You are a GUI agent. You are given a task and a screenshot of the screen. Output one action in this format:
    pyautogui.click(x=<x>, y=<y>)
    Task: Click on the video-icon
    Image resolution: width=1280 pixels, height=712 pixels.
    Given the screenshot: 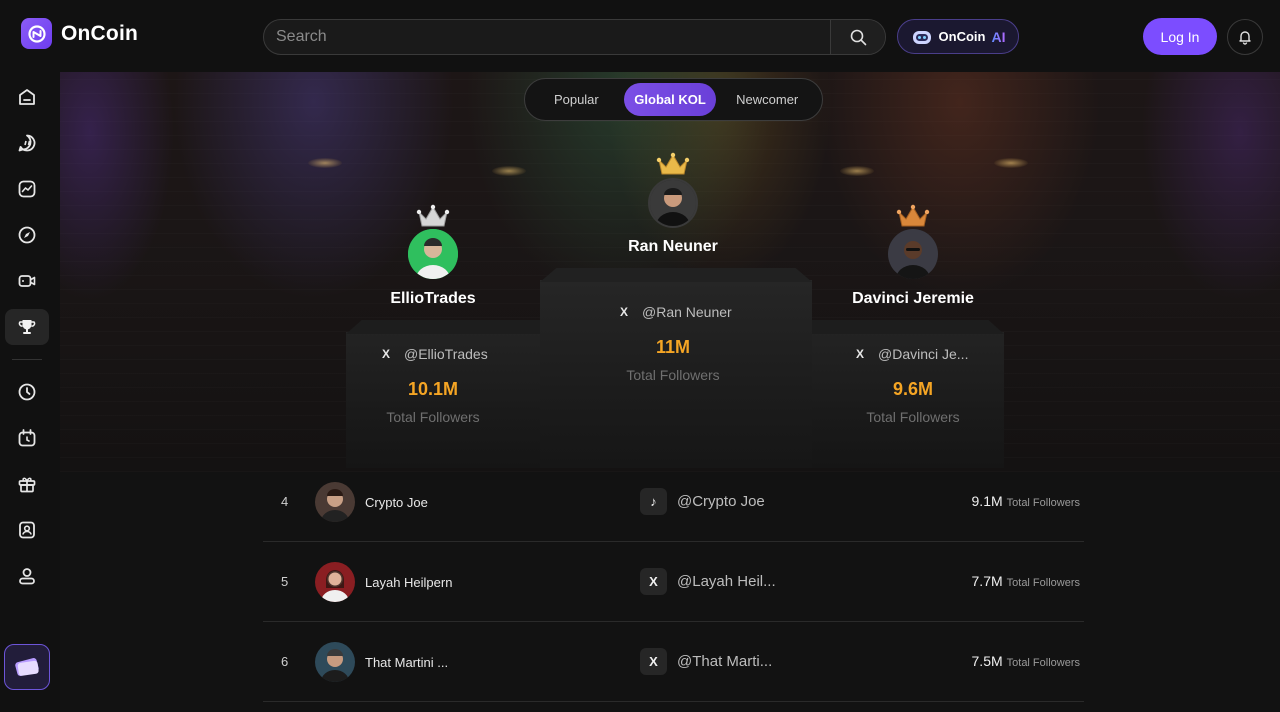 What is the action you would take?
    pyautogui.click(x=27, y=281)
    